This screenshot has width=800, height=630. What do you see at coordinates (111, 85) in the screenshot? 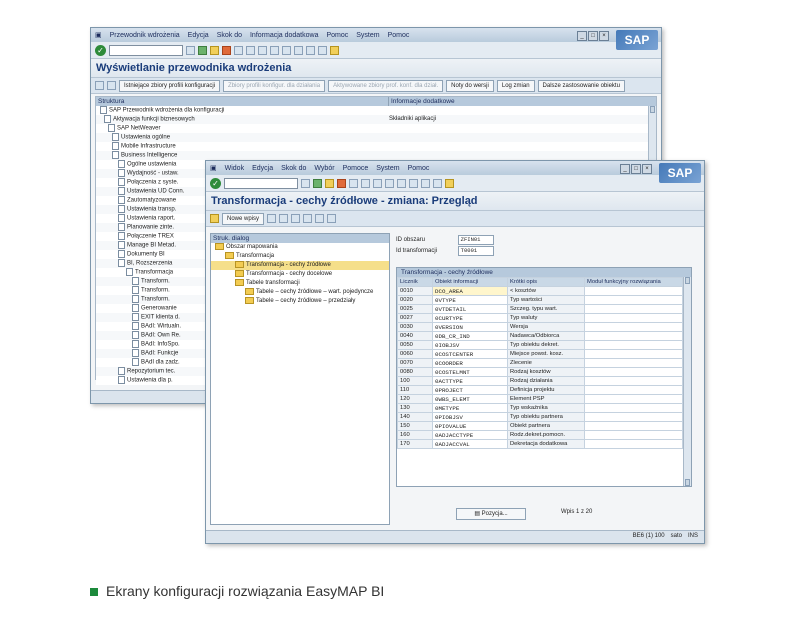
I see `collapse-icon` at bounding box center [111, 85].